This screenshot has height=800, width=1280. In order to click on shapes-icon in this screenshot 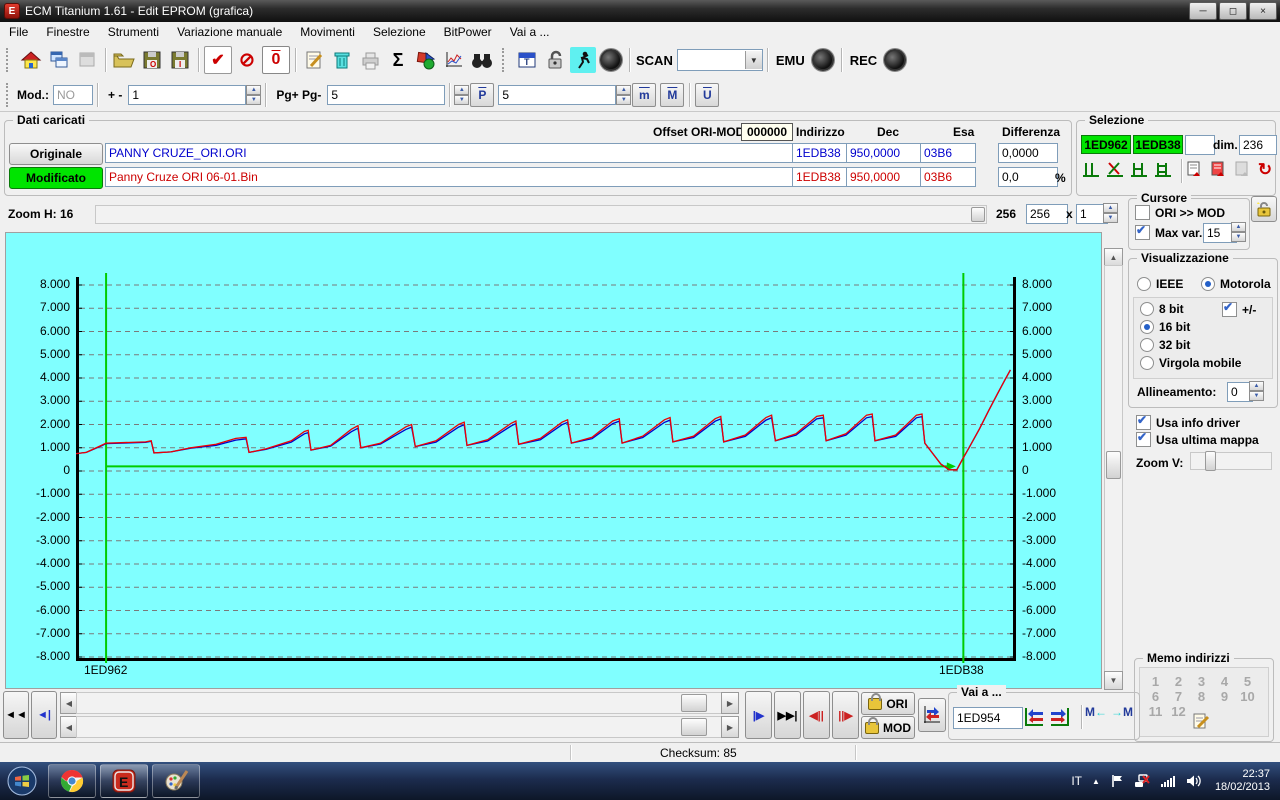, I will do `click(426, 60)`.